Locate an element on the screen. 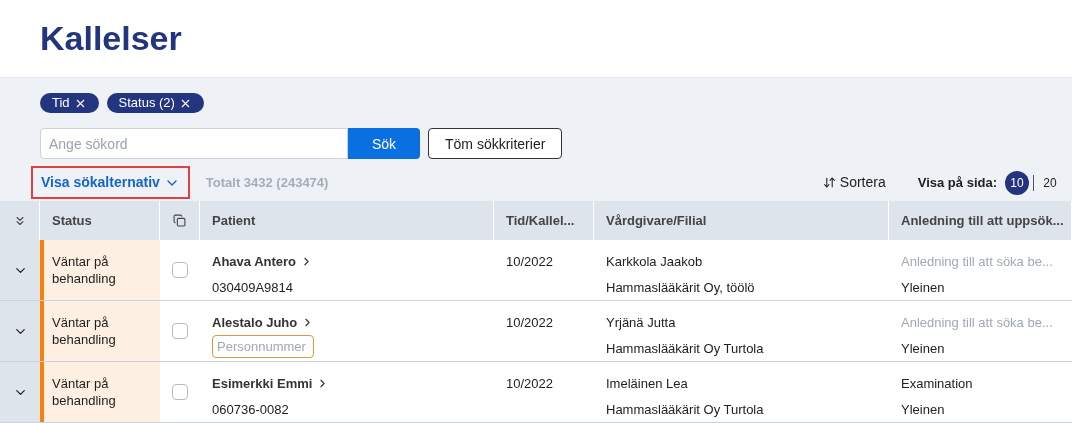 The image size is (1072, 423). reason-text: Examination is located at coordinates (937, 384).